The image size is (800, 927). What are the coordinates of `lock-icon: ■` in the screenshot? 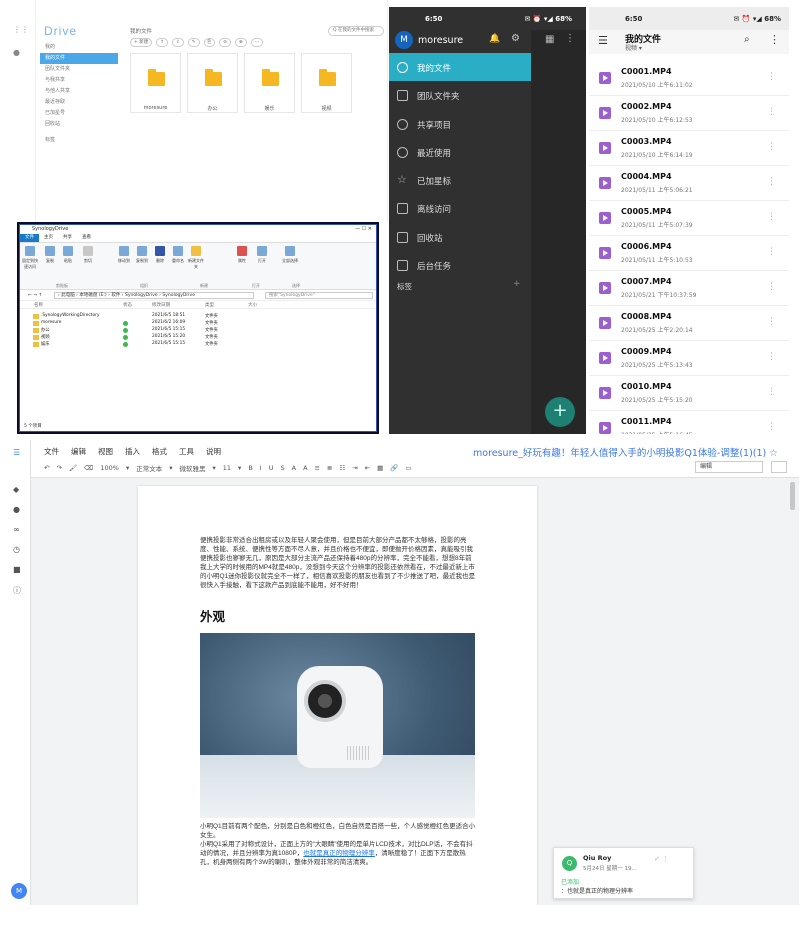 It's located at (17, 569).